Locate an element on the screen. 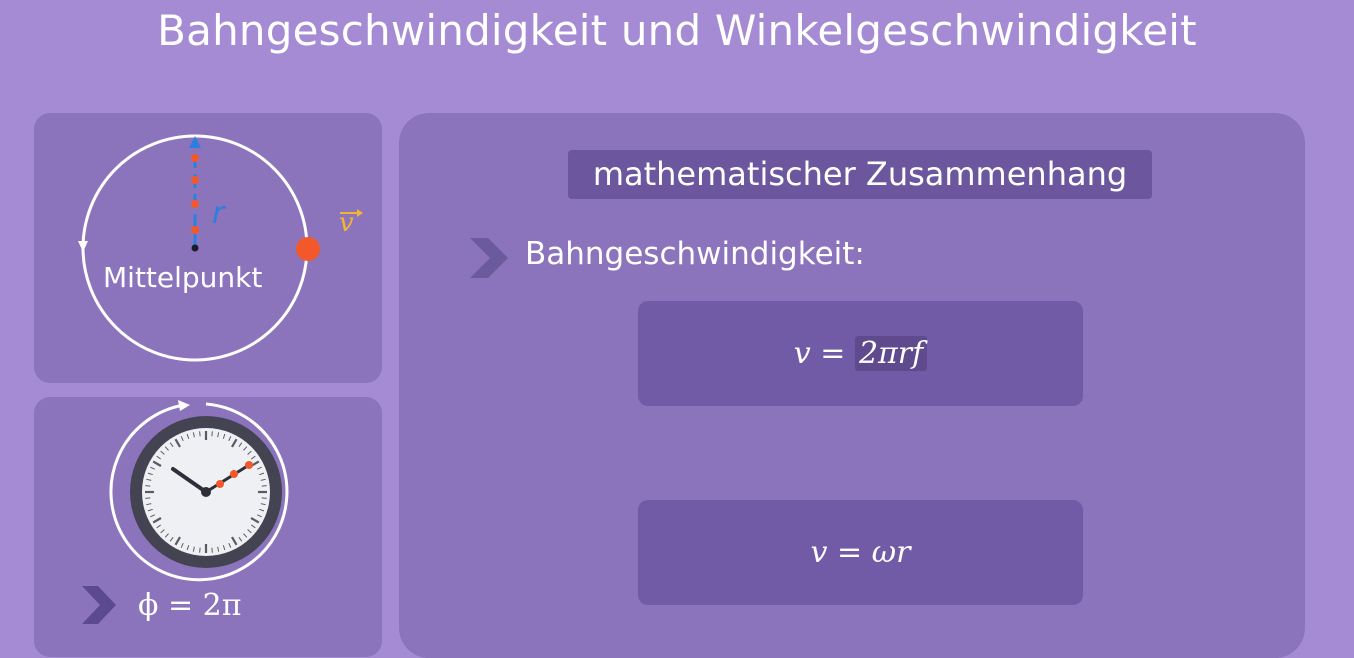 The width and height of the screenshot is (1354, 658). formula-box-1: v = 2πrf is located at coordinates (860, 353).